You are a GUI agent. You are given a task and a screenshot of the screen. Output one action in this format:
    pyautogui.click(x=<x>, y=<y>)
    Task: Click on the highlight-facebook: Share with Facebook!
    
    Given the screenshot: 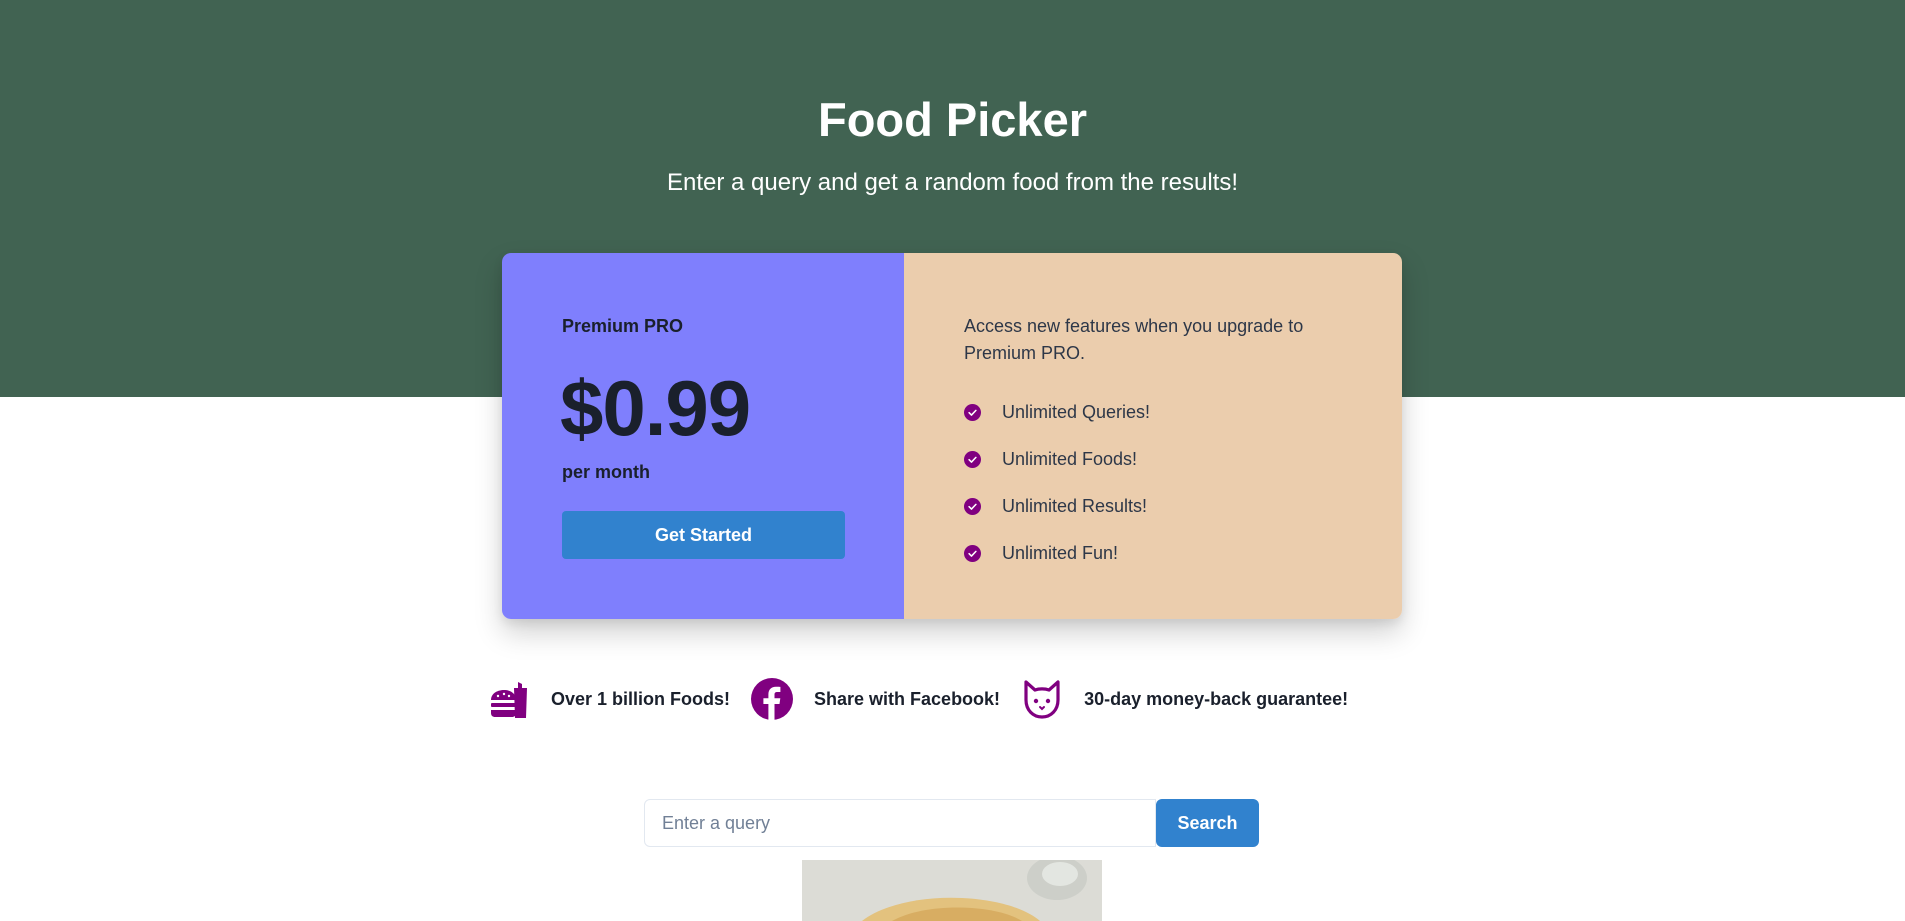 What is the action you would take?
    pyautogui.click(x=875, y=699)
    